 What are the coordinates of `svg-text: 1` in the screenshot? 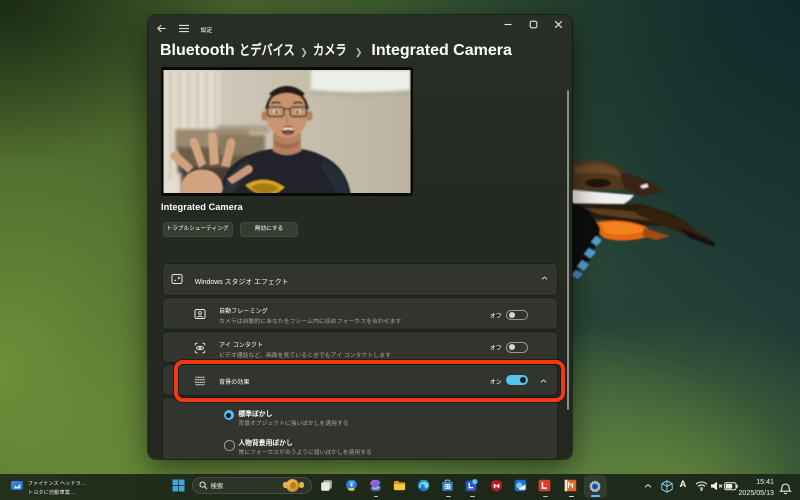 It's located at (475, 481).